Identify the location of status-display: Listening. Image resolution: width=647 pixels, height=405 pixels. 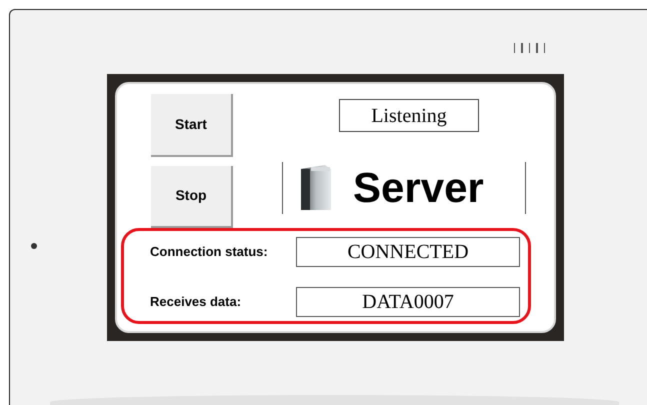
(409, 115).